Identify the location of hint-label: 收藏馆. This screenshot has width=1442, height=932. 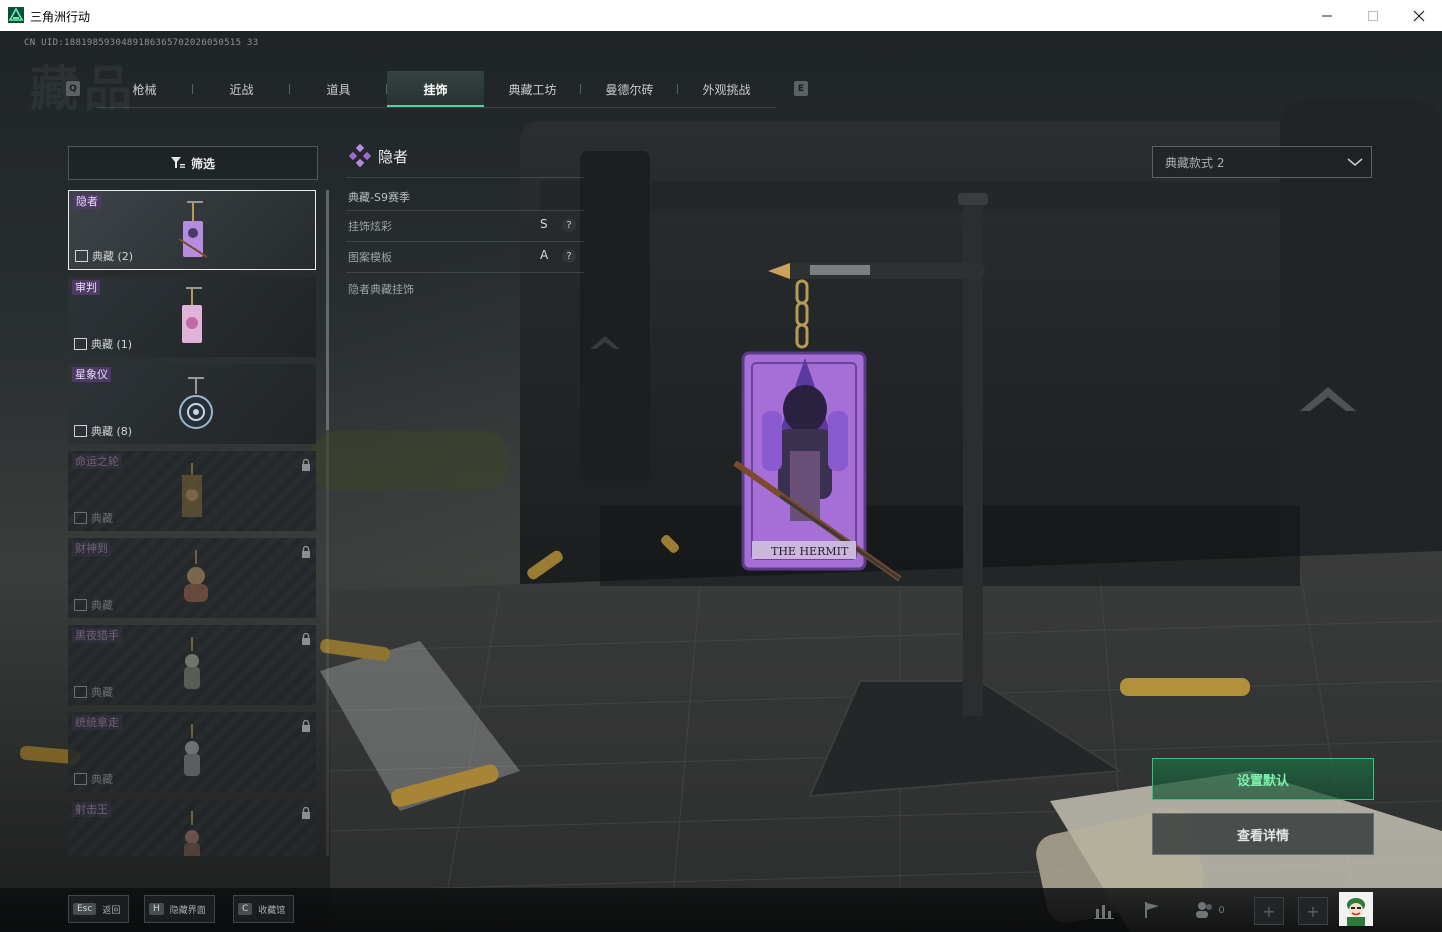
(272, 910).